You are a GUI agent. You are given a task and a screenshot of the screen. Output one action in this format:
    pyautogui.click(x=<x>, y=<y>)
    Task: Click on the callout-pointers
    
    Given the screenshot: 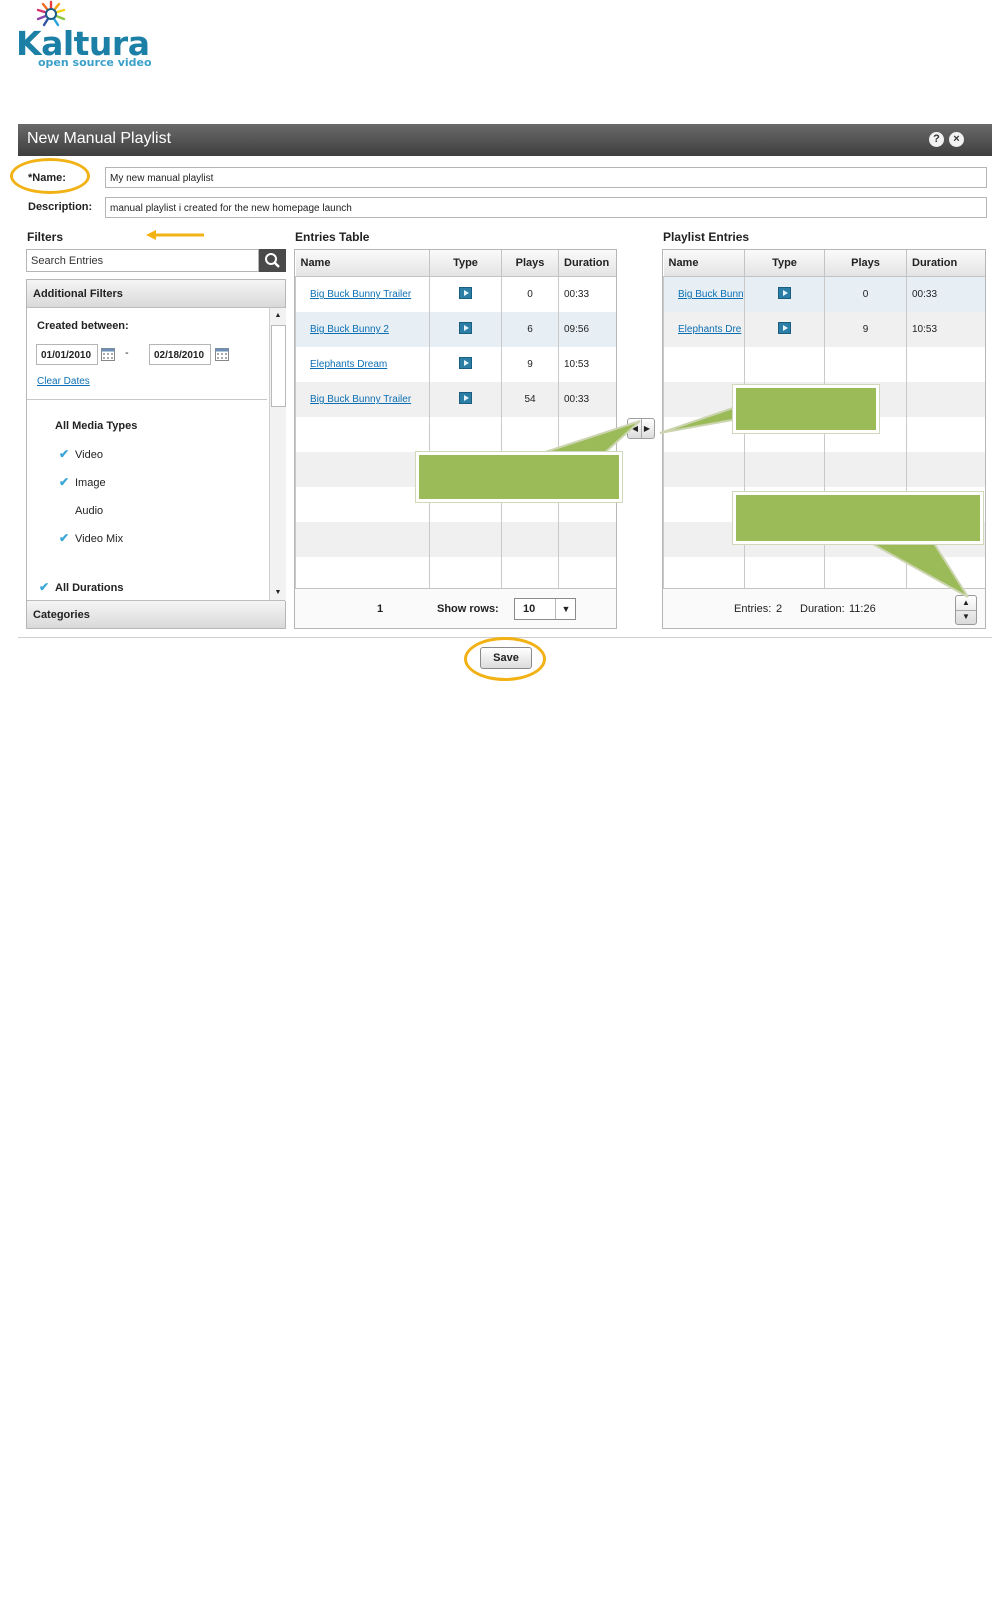 What is the action you would take?
    pyautogui.click(x=749, y=502)
    